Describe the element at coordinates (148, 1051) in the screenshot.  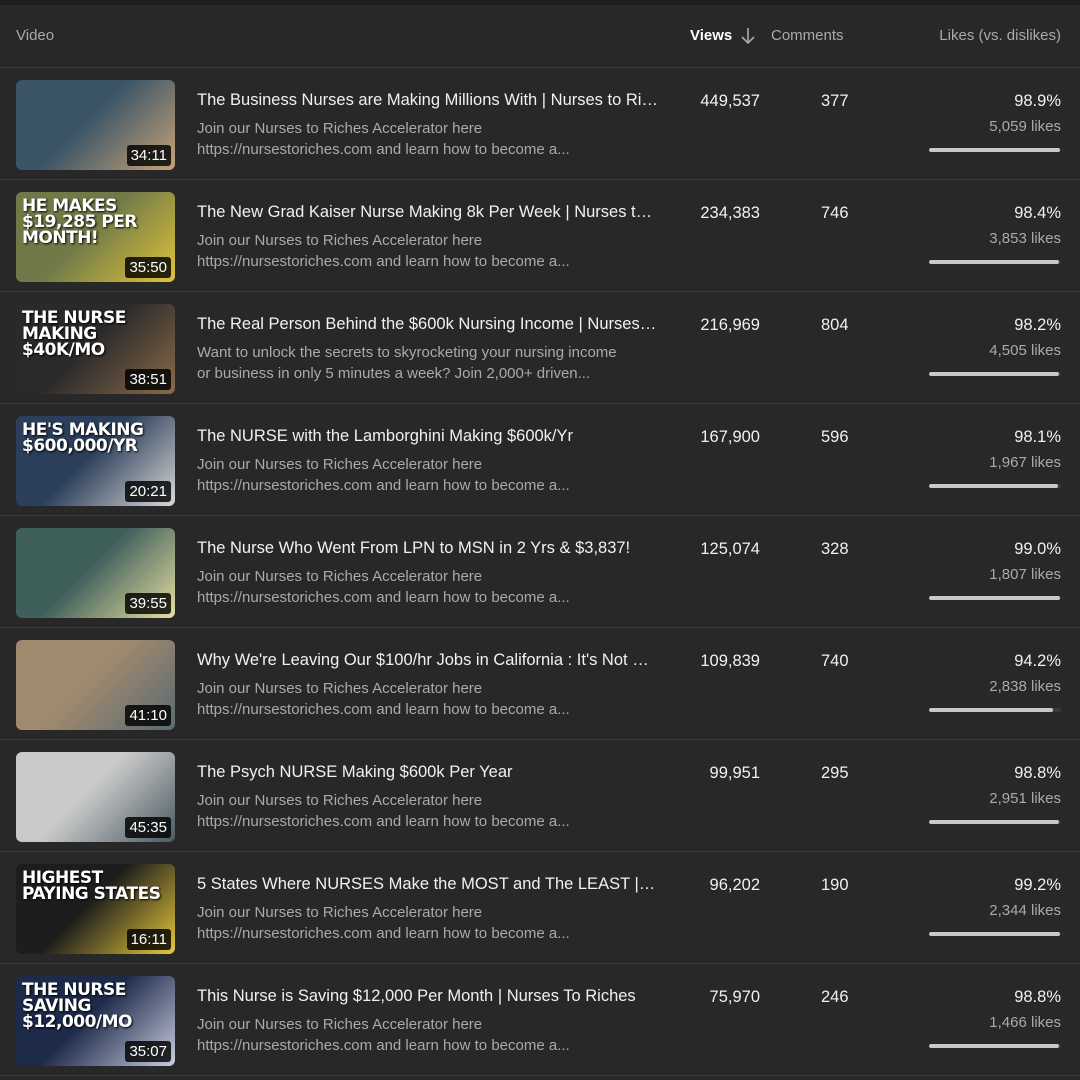
I see `video-duration: 35:07` at that location.